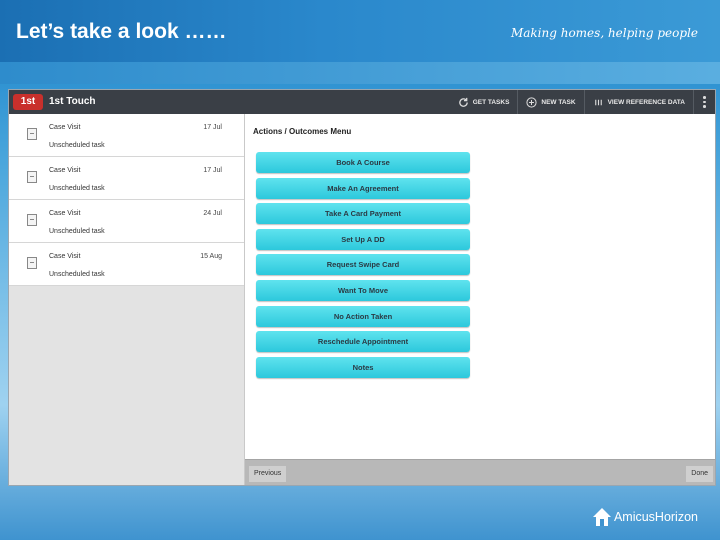  Describe the element at coordinates (363, 342) in the screenshot. I see `reschedule-appointment-button: Reschedule Appointment` at that location.